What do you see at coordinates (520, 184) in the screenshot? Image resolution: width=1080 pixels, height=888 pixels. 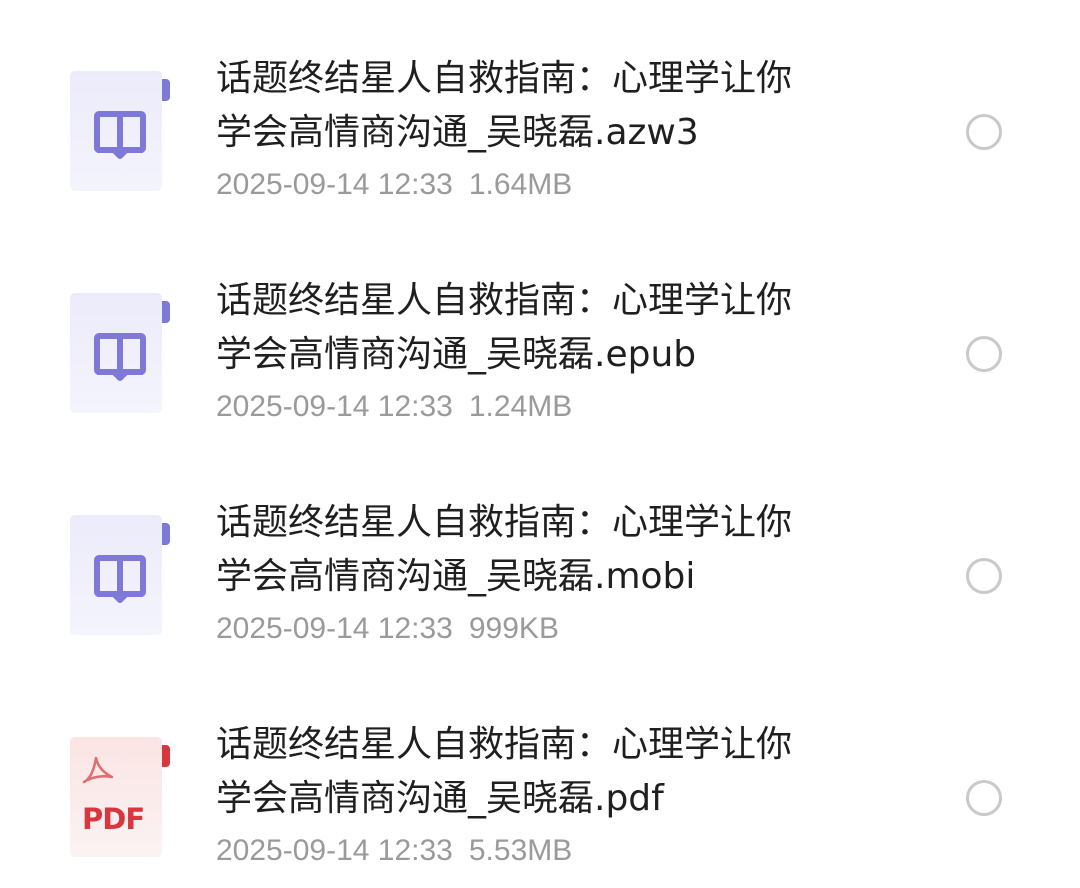 I see `file-size: 1.64MB` at bounding box center [520, 184].